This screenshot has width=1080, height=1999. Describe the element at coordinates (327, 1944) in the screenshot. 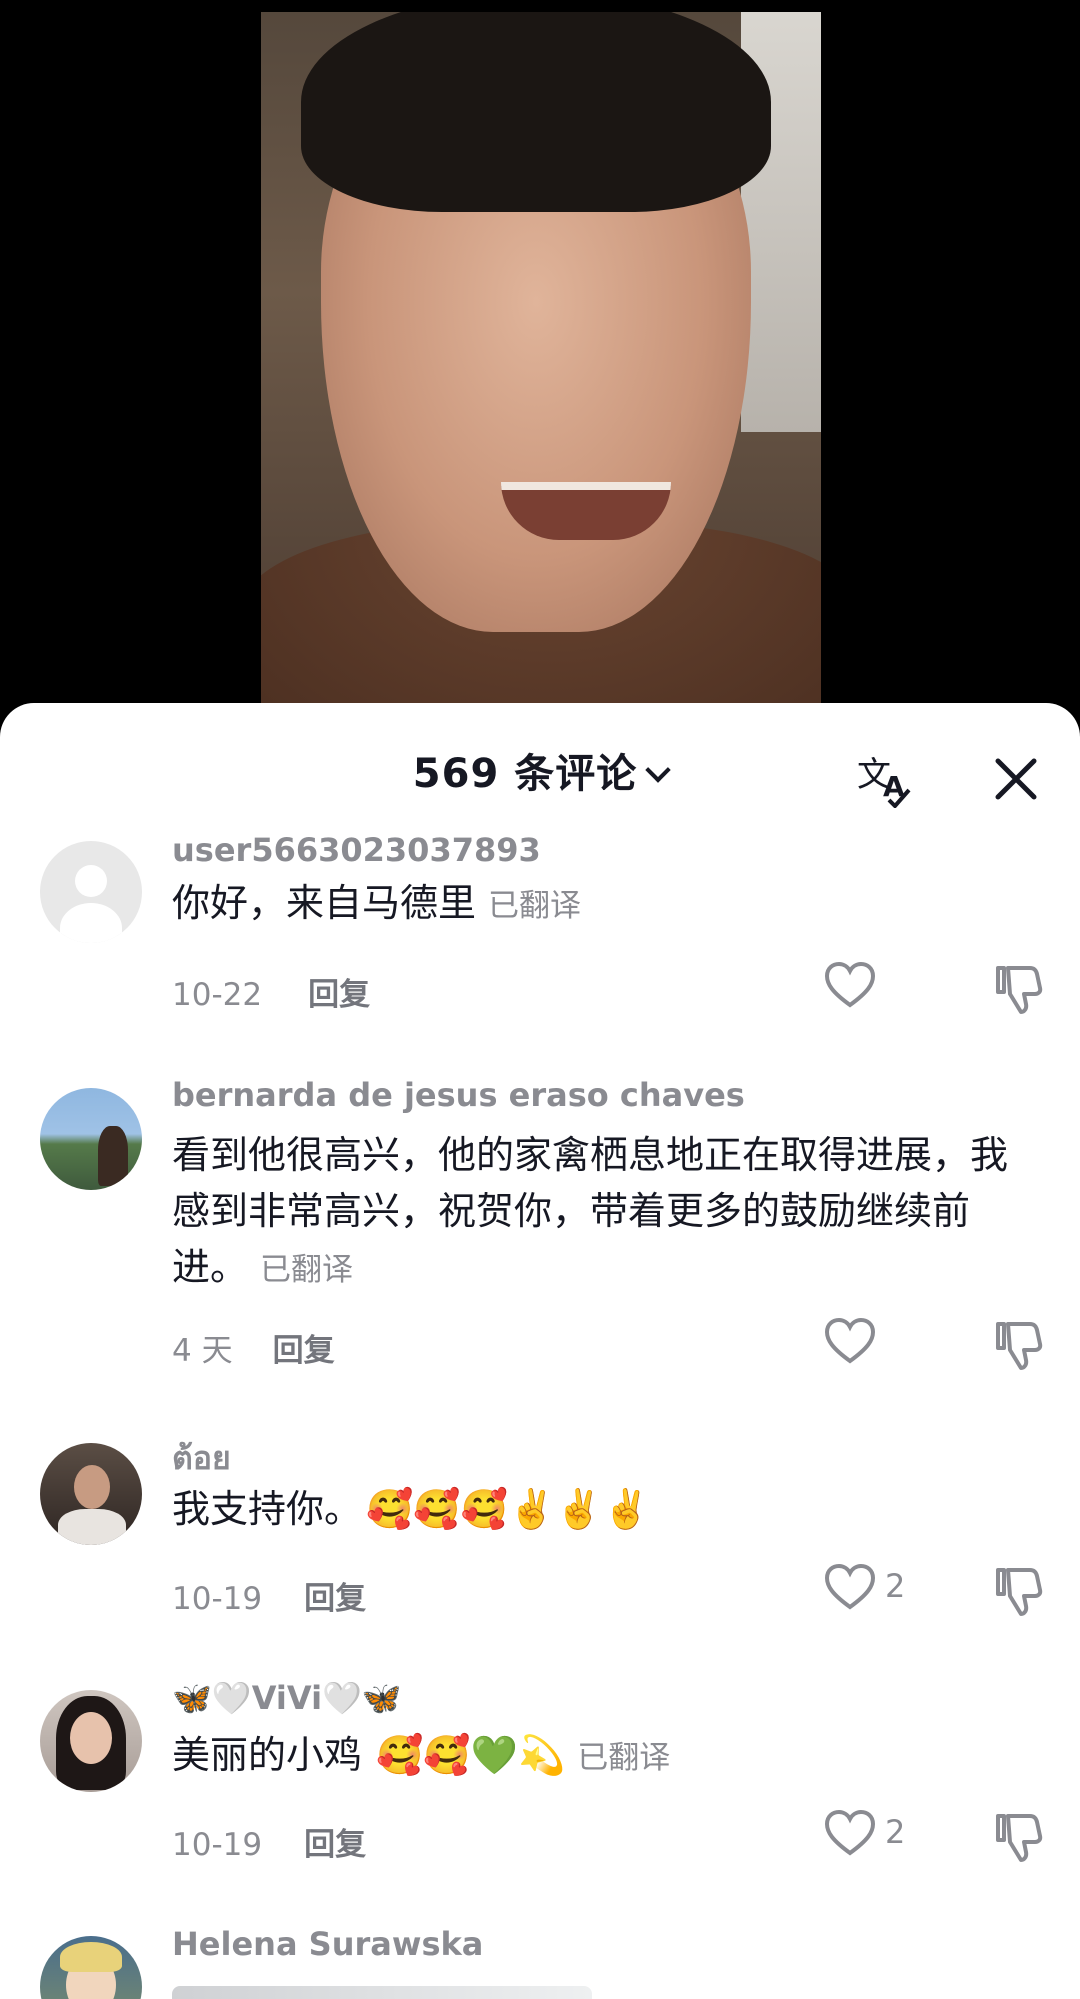

I see `comment-username: Helena Surawska` at that location.